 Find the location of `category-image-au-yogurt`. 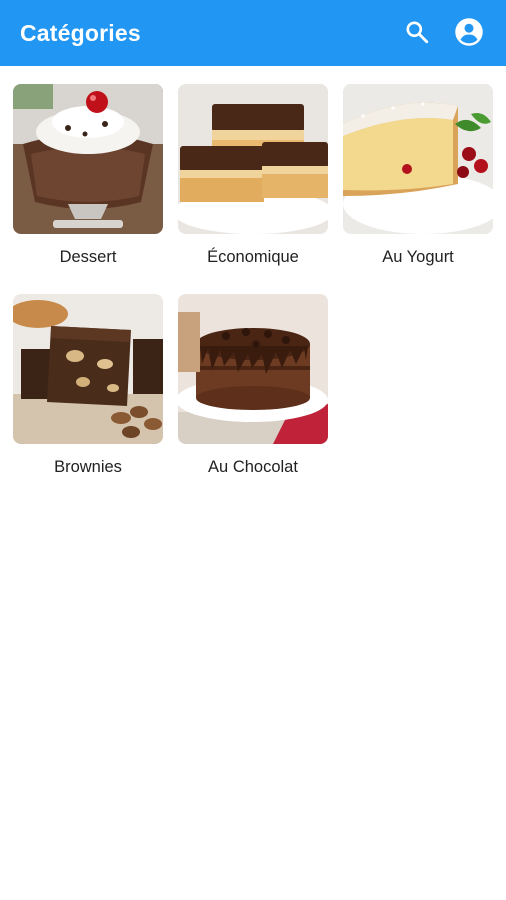

category-image-au-yogurt is located at coordinates (418, 159).